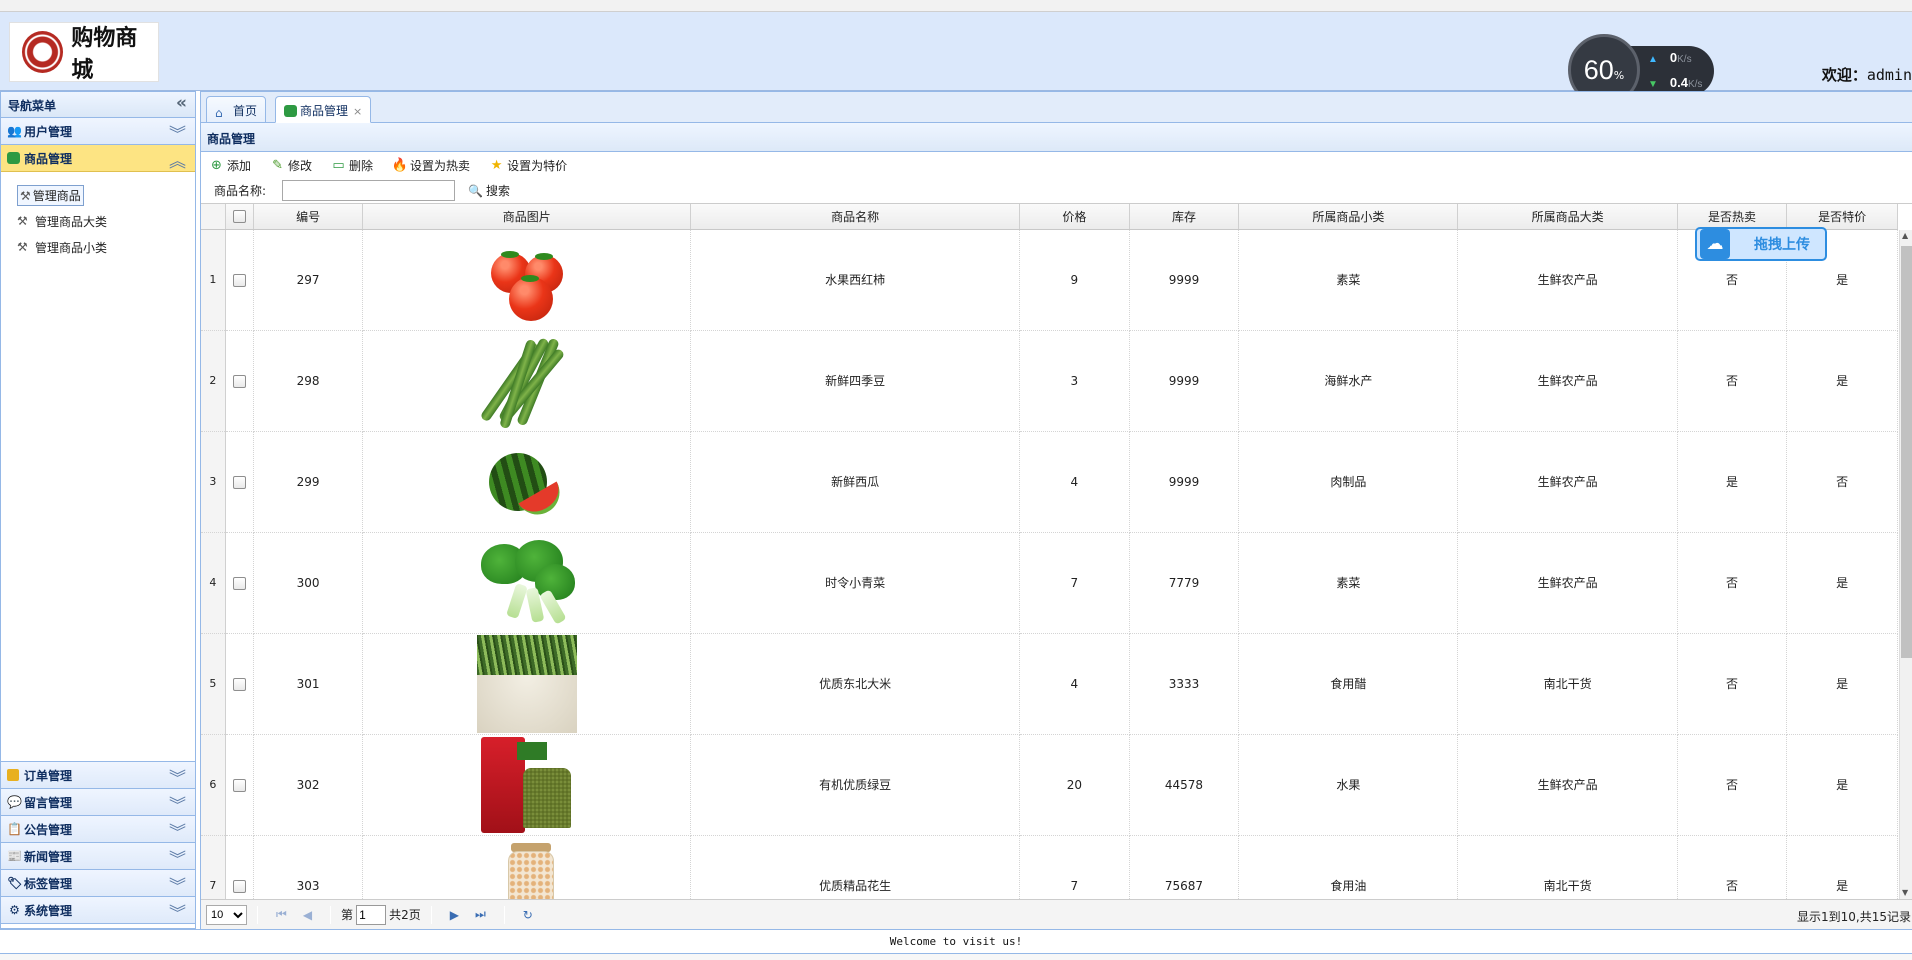  I want to click on delete-button: ▭ 删除, so click(351, 165).